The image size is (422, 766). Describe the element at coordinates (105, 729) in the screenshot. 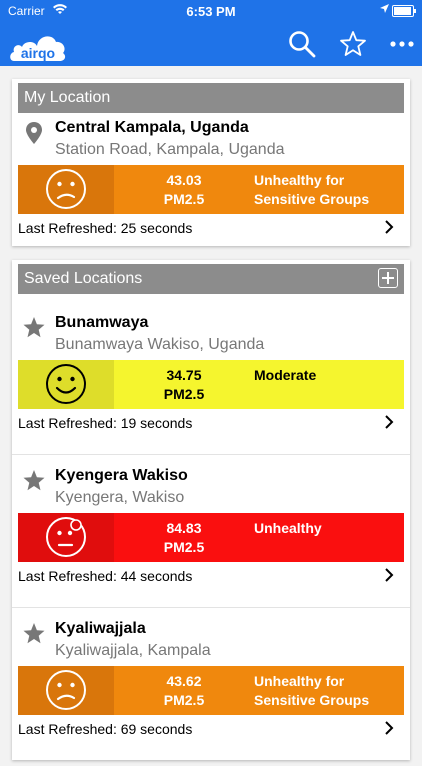

I see `last-refreshed: Last Refreshed: 69 seconds` at that location.